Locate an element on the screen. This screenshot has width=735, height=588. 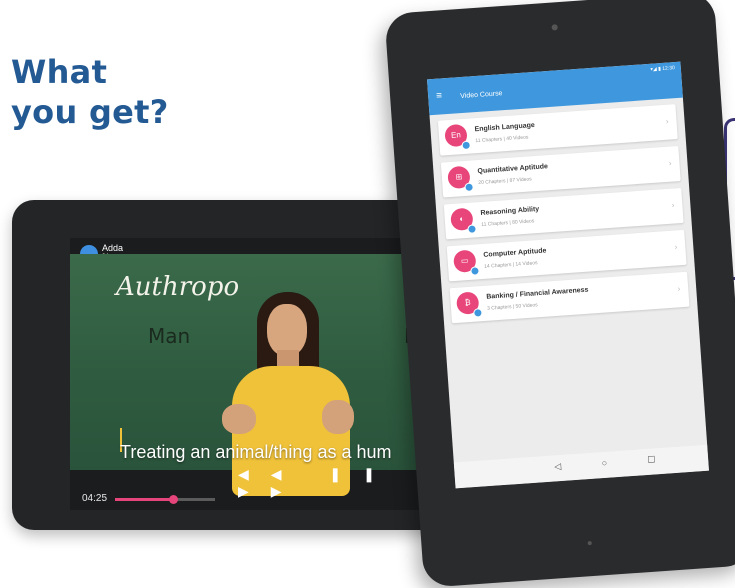
seek-bar-handle is located at coordinates (173, 499).